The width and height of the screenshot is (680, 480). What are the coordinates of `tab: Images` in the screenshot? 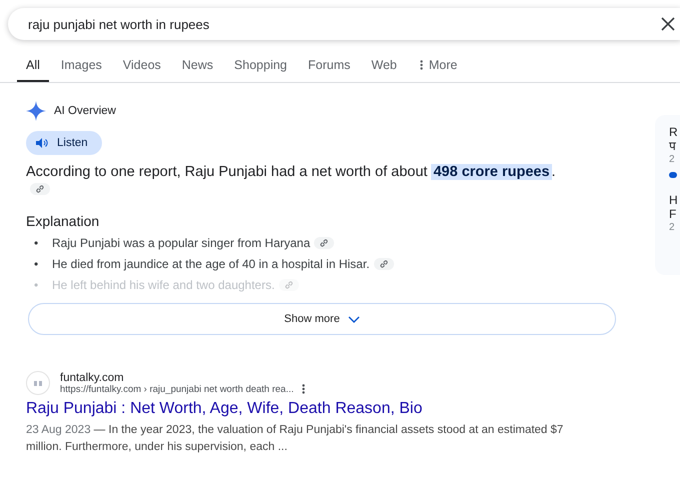 It's located at (81, 66).